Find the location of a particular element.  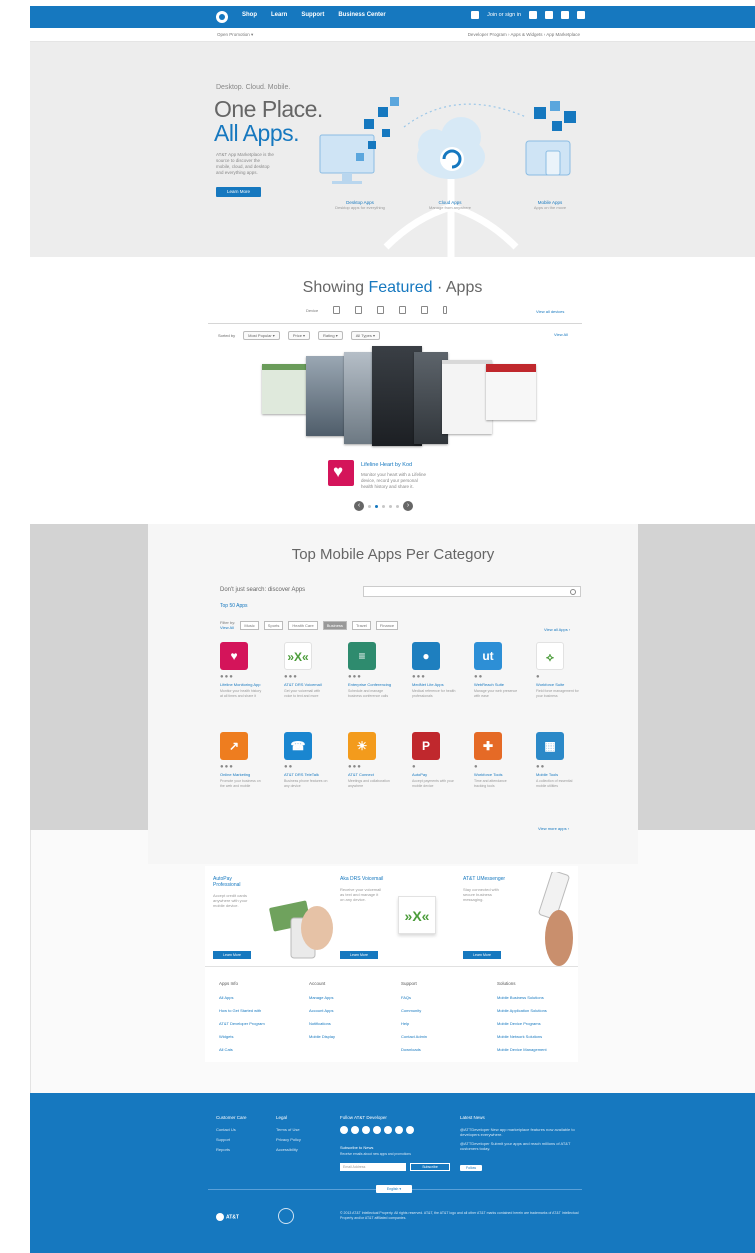

footer-link: Mobile Business Solutions is located at coordinates (522, 997).